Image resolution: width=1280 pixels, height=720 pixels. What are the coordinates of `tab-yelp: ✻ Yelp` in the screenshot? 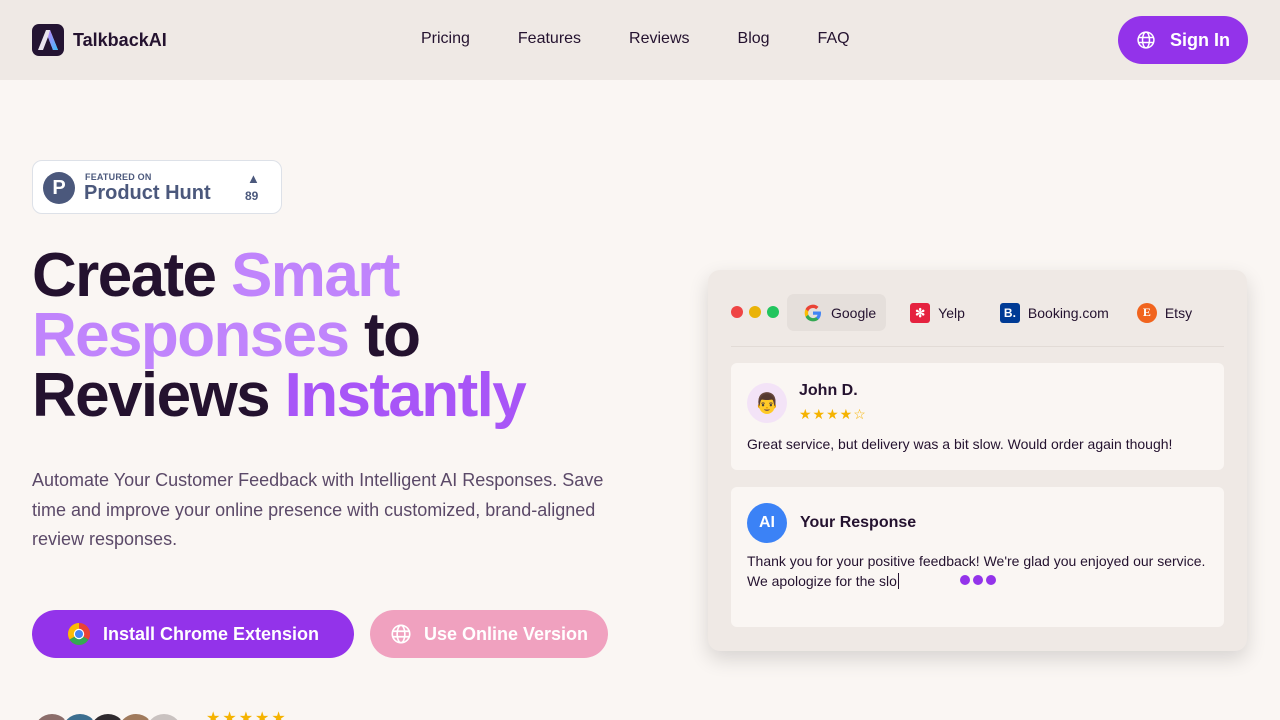 It's located at (930, 312).